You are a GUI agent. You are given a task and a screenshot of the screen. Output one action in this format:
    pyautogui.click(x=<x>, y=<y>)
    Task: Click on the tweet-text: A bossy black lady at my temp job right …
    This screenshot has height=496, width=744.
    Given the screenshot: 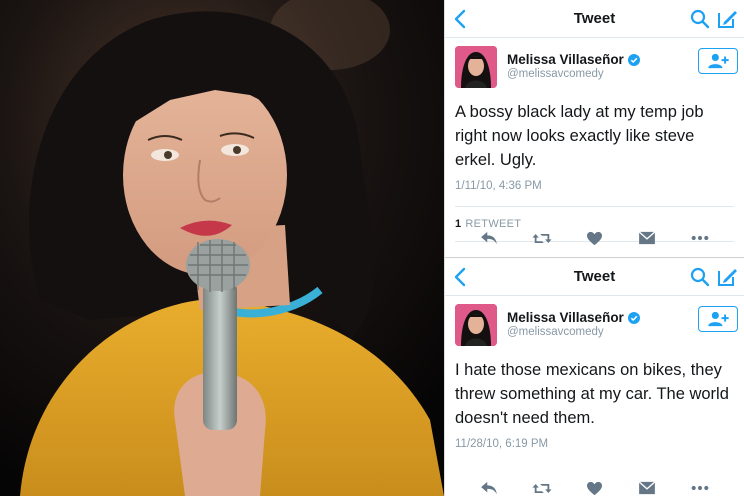 What is the action you would take?
    pyautogui.click(x=579, y=136)
    